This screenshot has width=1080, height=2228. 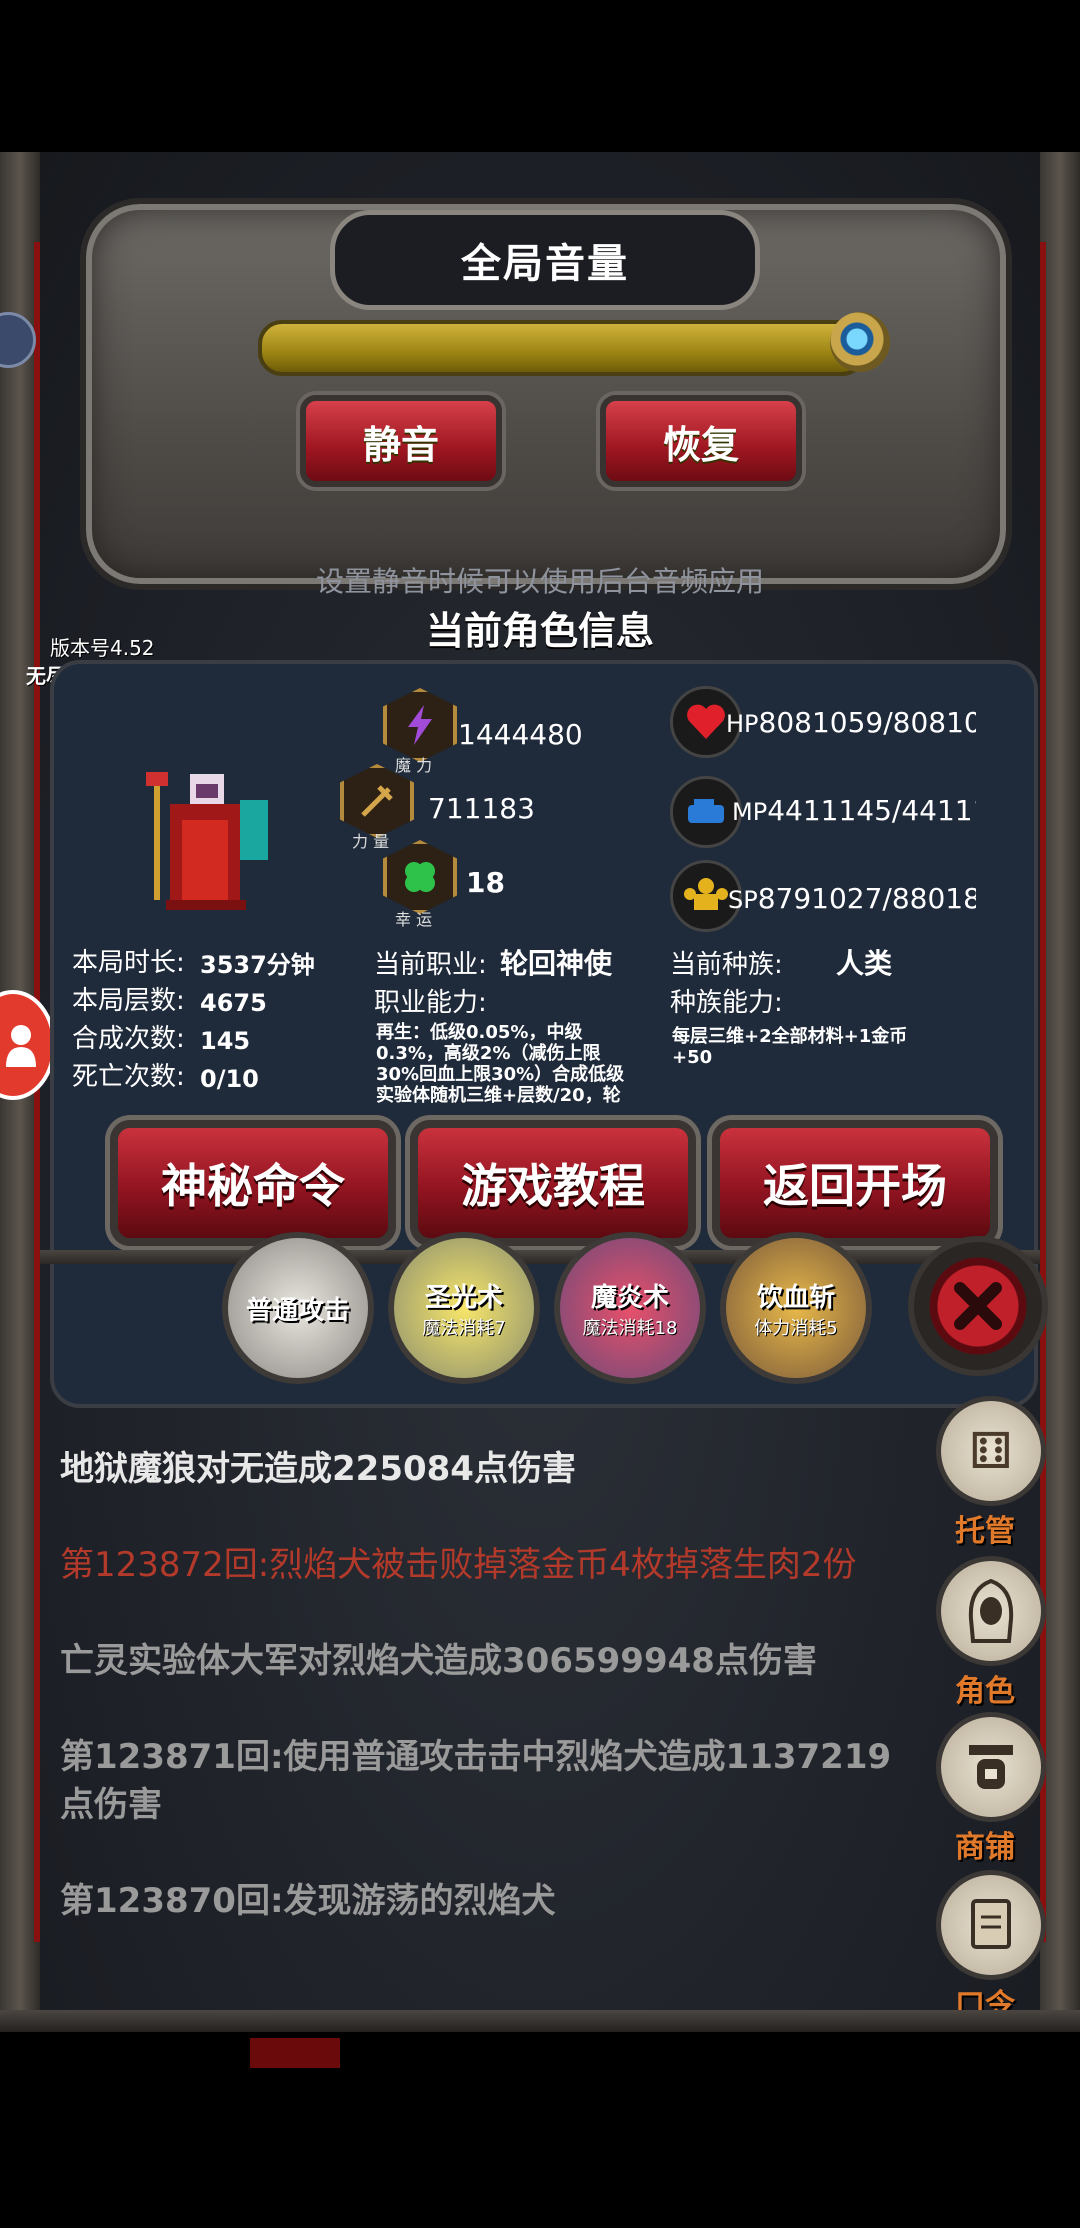 I want to click on mp-prefix: MP, so click(x=750, y=812).